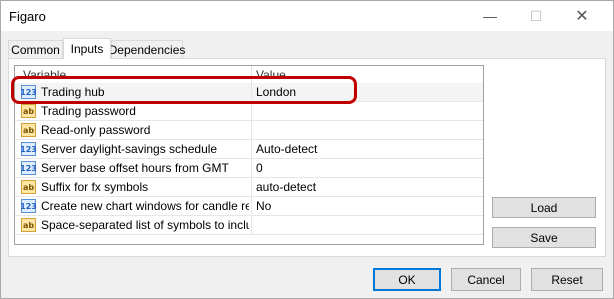 The height and width of the screenshot is (299, 614). What do you see at coordinates (184, 90) in the screenshot?
I see `highlight-annotation` at bounding box center [184, 90].